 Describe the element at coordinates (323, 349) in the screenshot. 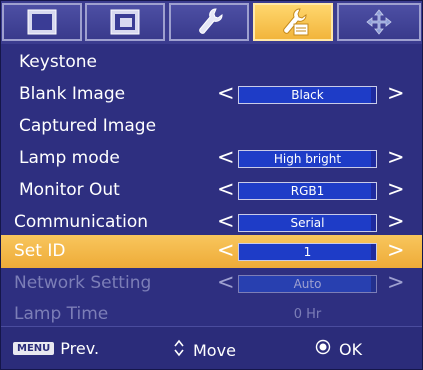

I see `ok-button-icon` at that location.